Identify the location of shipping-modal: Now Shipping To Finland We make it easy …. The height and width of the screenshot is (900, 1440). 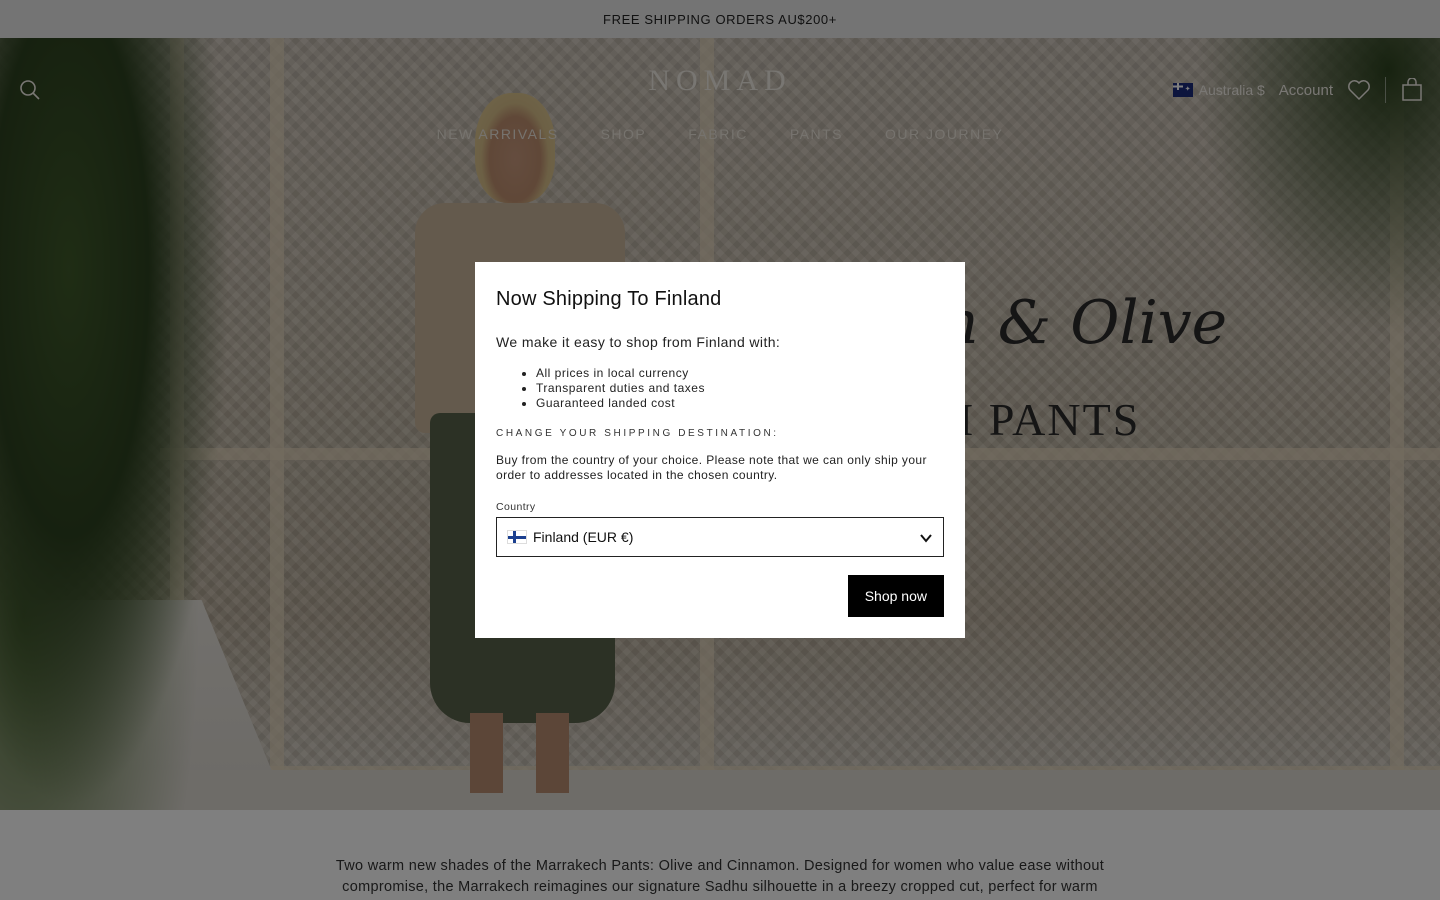
(720, 450).